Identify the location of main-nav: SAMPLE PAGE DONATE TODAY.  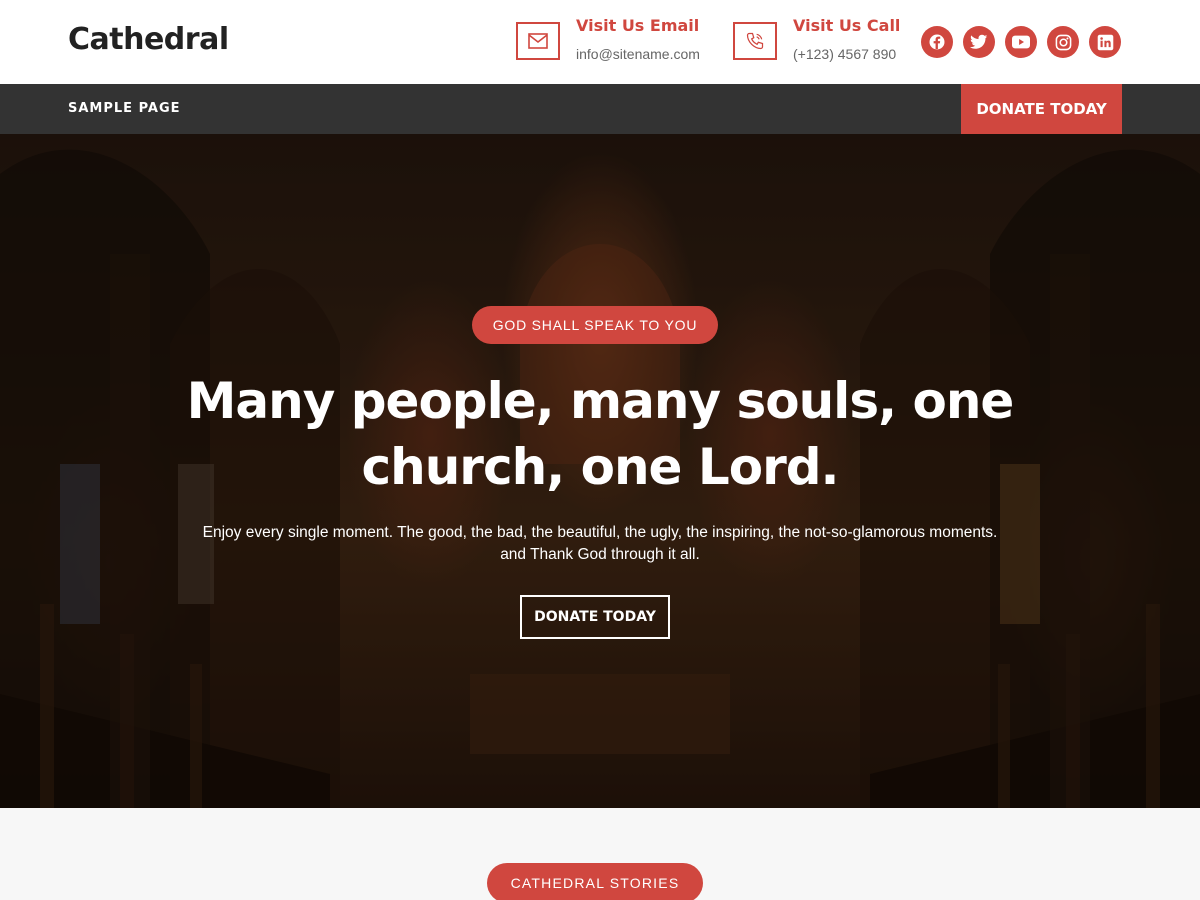
(600, 109).